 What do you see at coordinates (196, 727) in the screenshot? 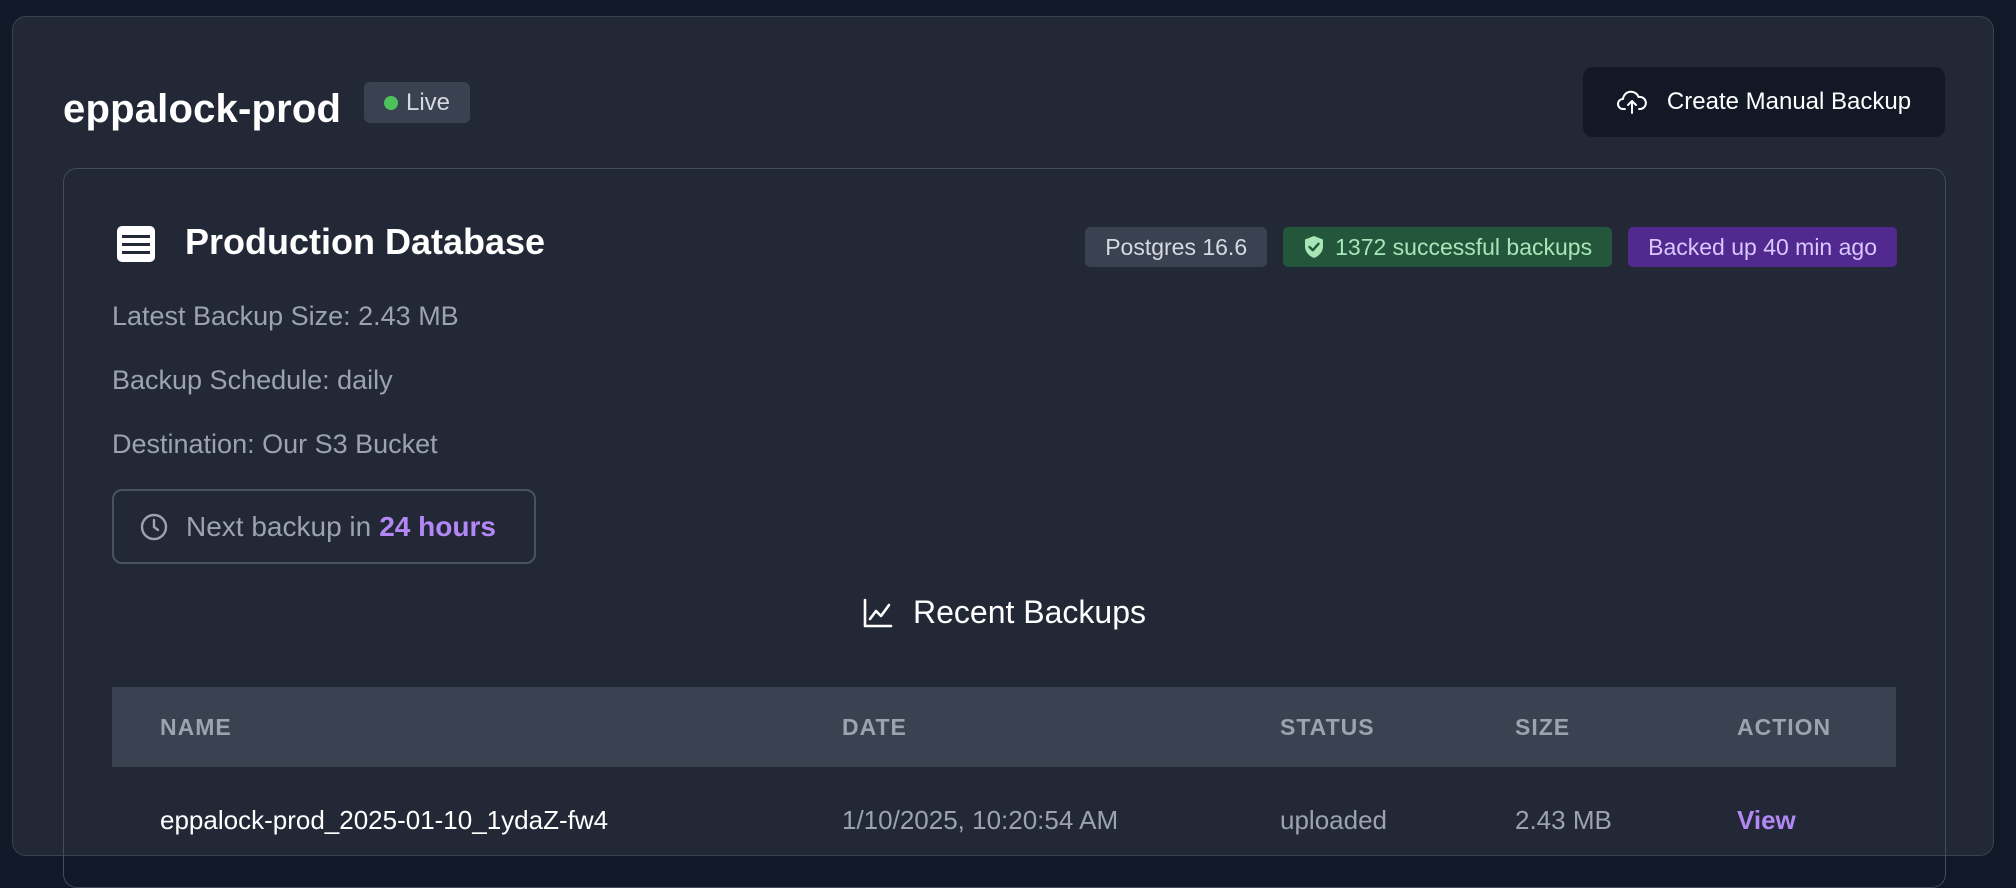
I see `column-header-name: NAME` at bounding box center [196, 727].